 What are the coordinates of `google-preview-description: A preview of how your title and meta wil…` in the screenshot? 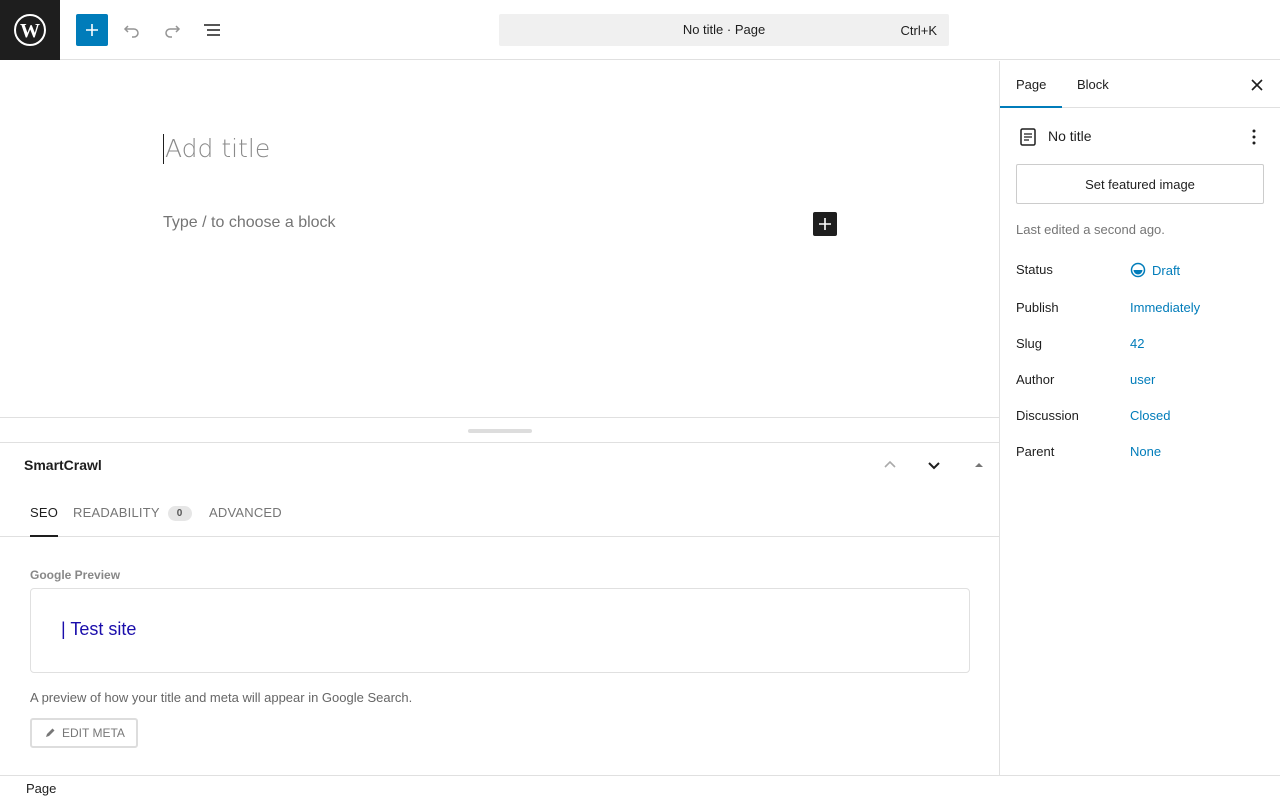 It's located at (221, 697).